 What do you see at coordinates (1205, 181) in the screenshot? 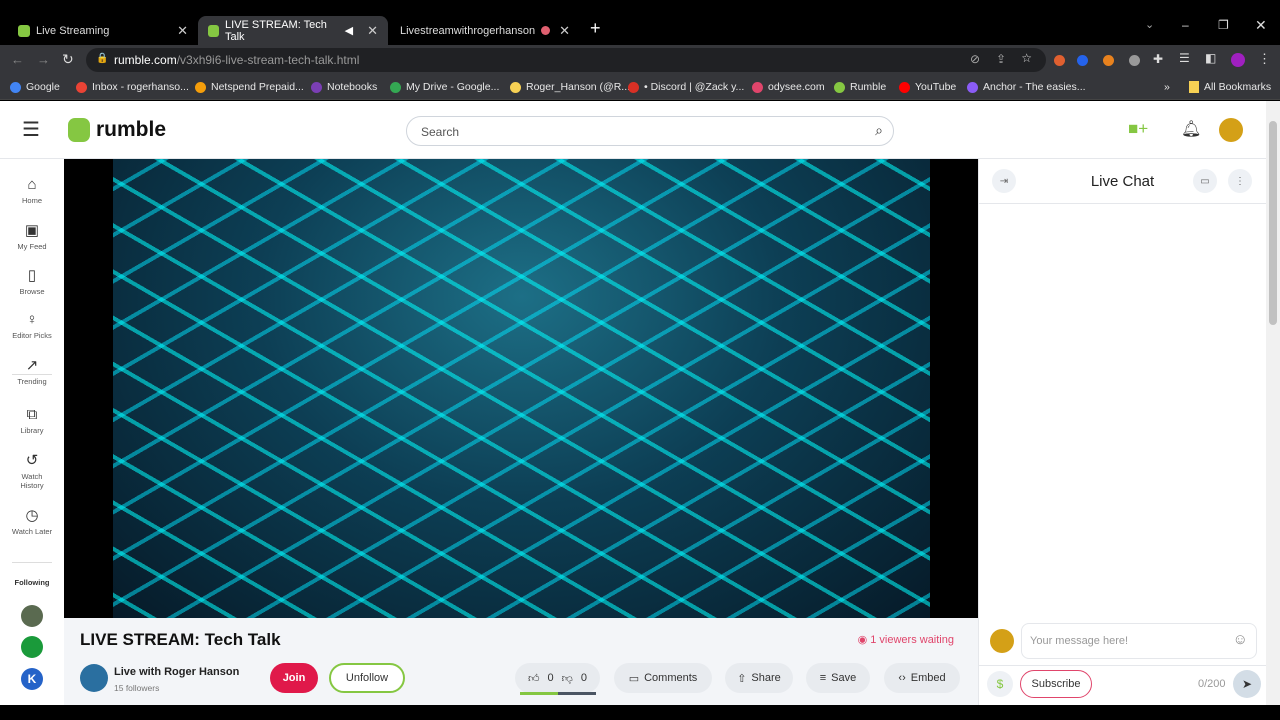
I see `popout-icon: ▭` at bounding box center [1205, 181].